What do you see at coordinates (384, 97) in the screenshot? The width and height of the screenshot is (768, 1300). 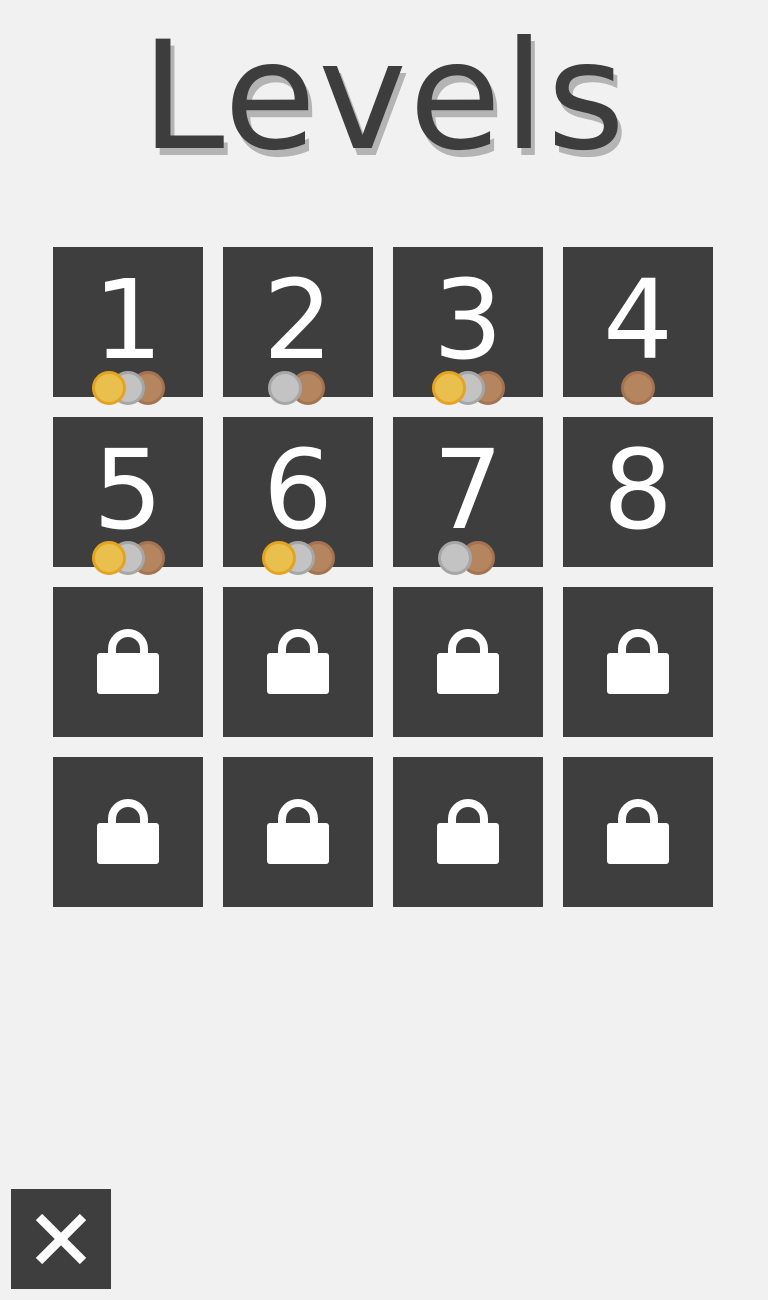 I see `page-title: Levels` at bounding box center [384, 97].